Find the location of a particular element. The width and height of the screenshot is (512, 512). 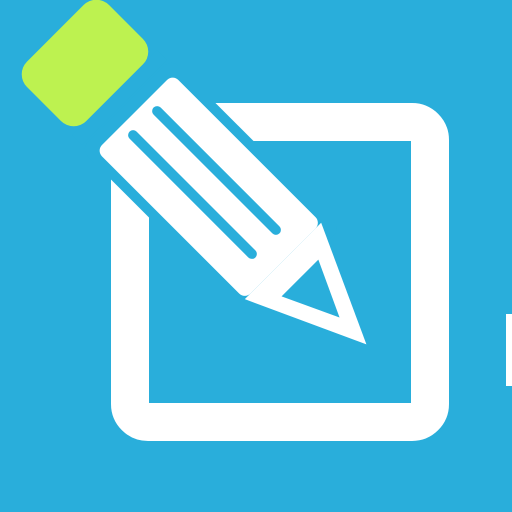

edge-fragment is located at coordinates (509, 350).